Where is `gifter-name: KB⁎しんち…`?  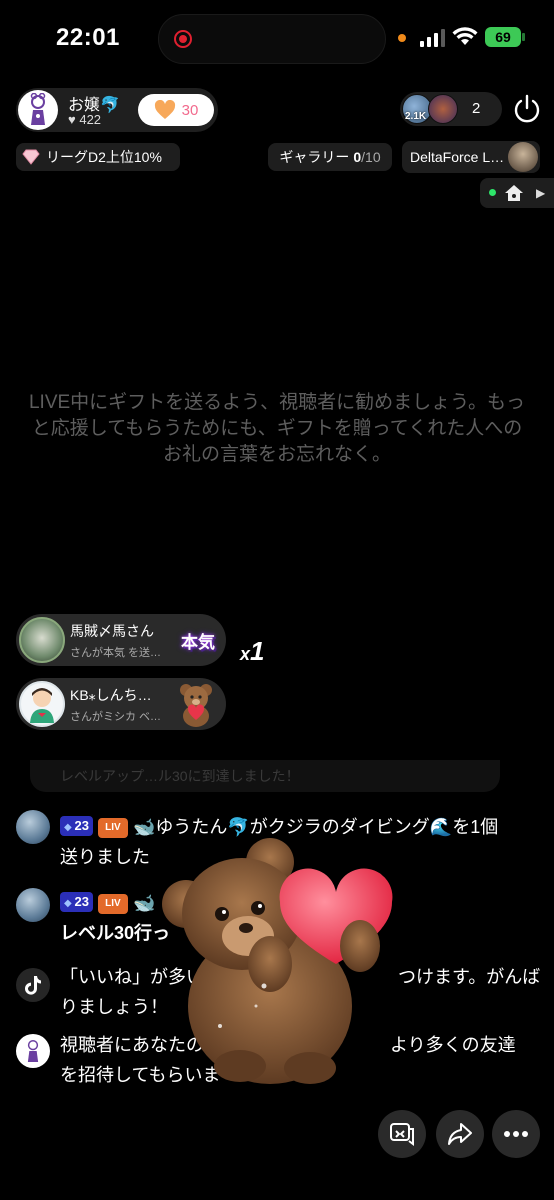
gifter-name: KB⁎しんち… is located at coordinates (111, 695).